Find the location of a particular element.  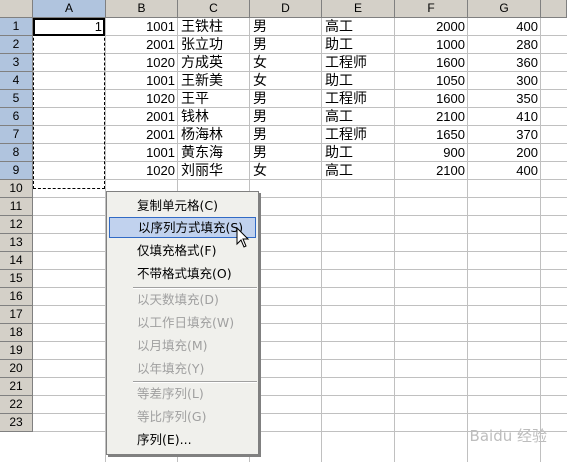

row-header: 13 is located at coordinates (16, 243).